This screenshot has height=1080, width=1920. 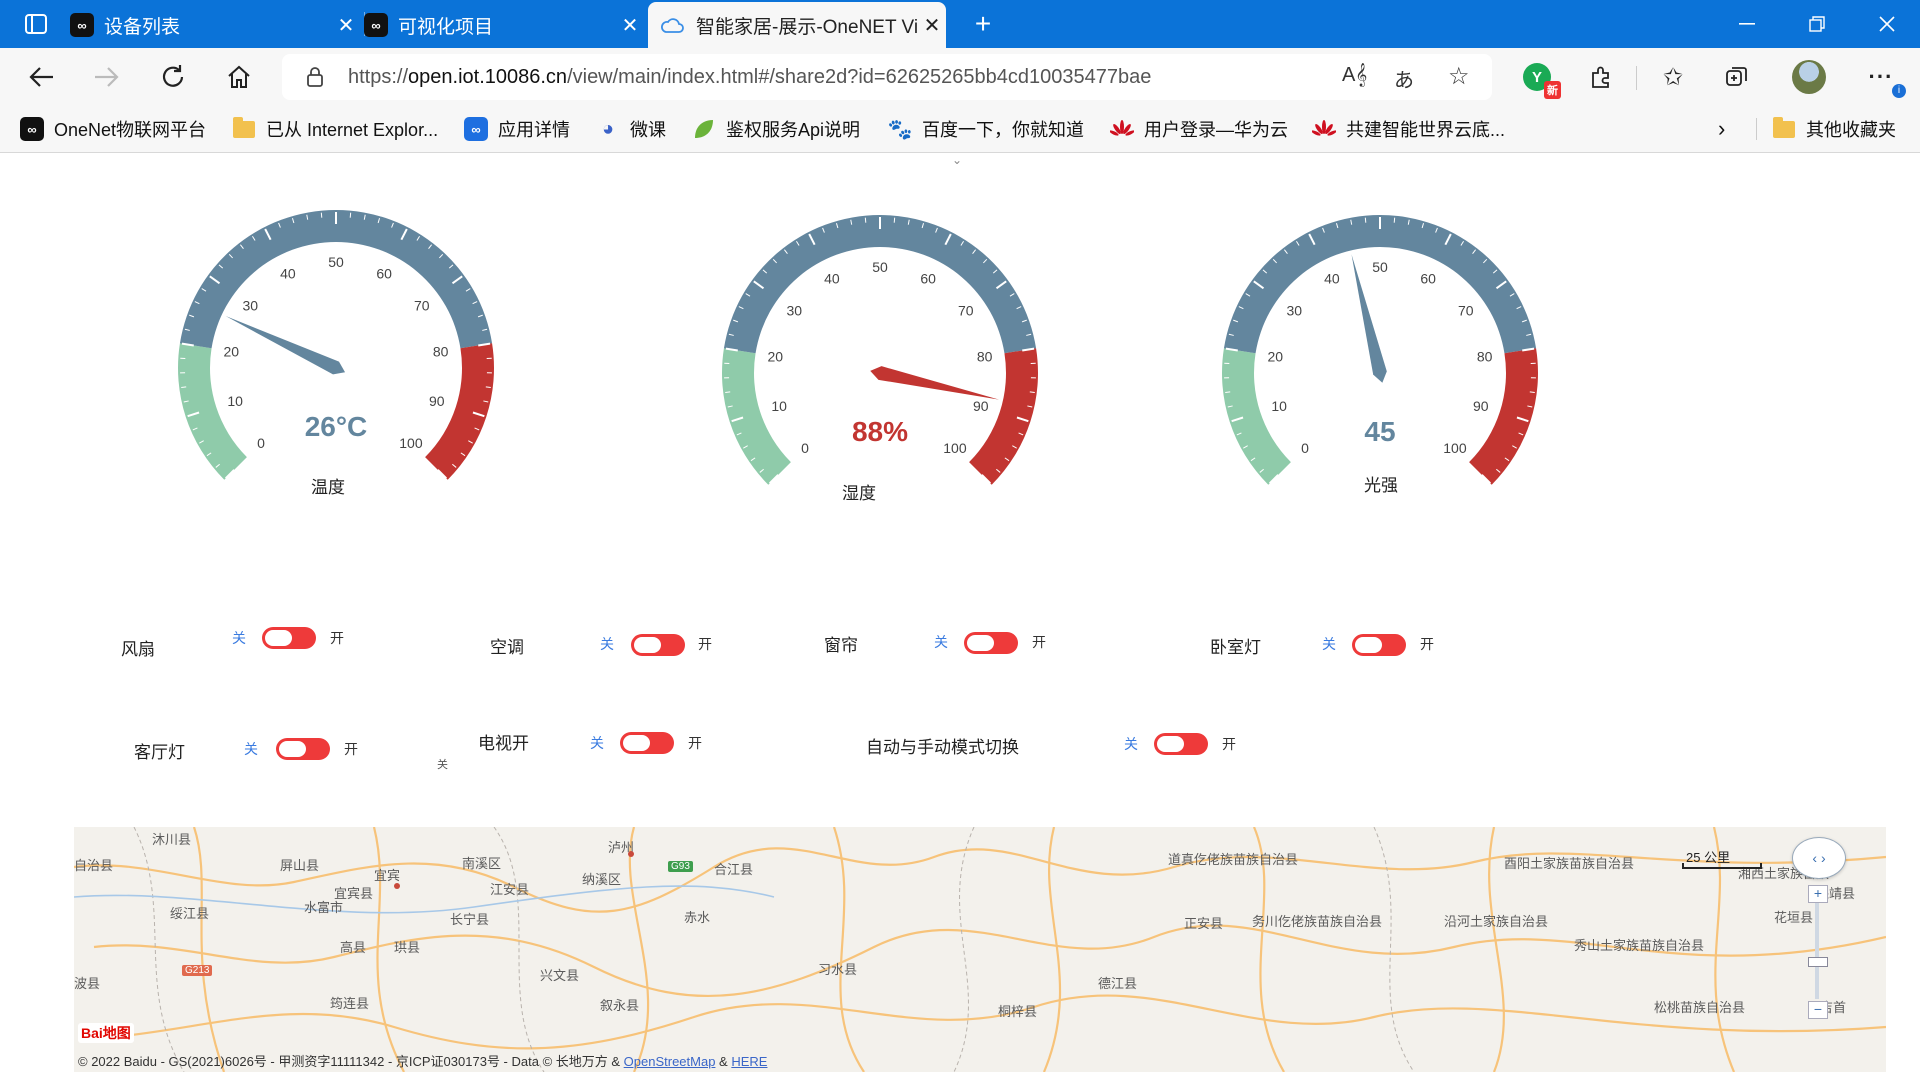 I want to click on bookmark-weike: ◕ 微课, so click(x=631, y=129).